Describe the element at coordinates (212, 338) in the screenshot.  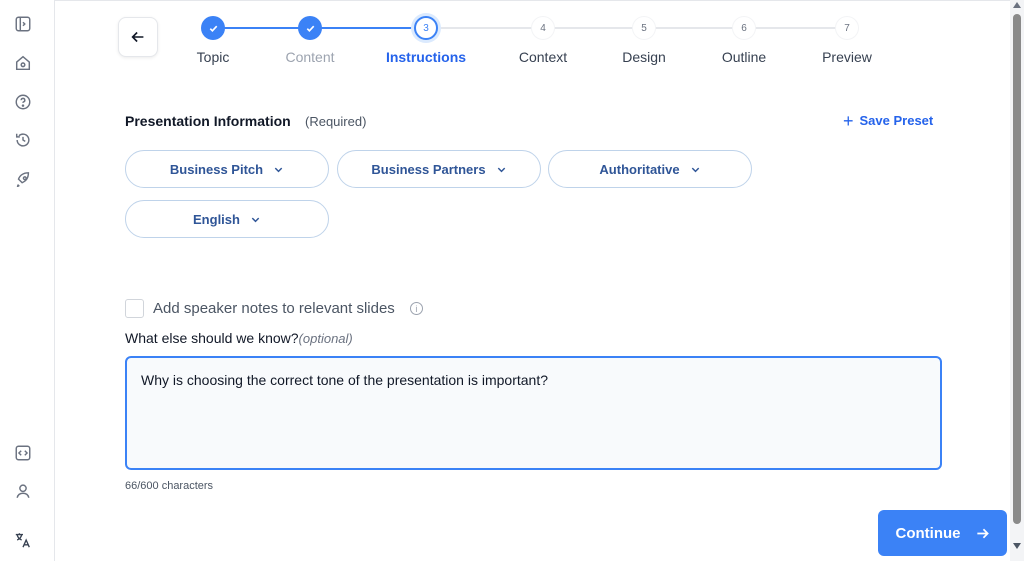
I see `instructions-question: What else should we know?` at that location.